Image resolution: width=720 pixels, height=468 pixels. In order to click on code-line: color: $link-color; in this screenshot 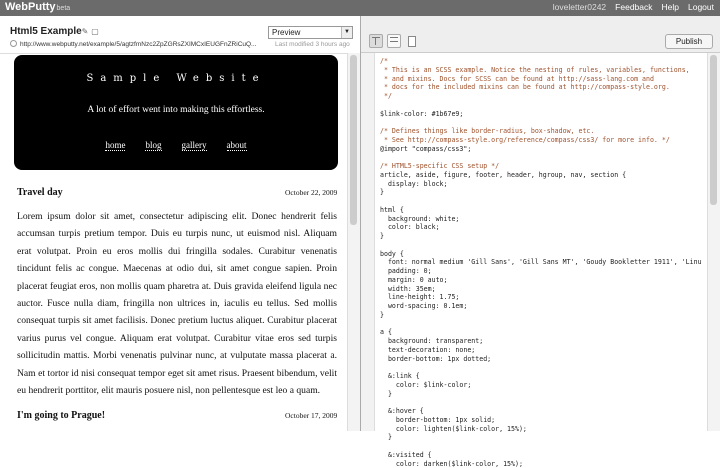, I will do `click(545, 385)`.